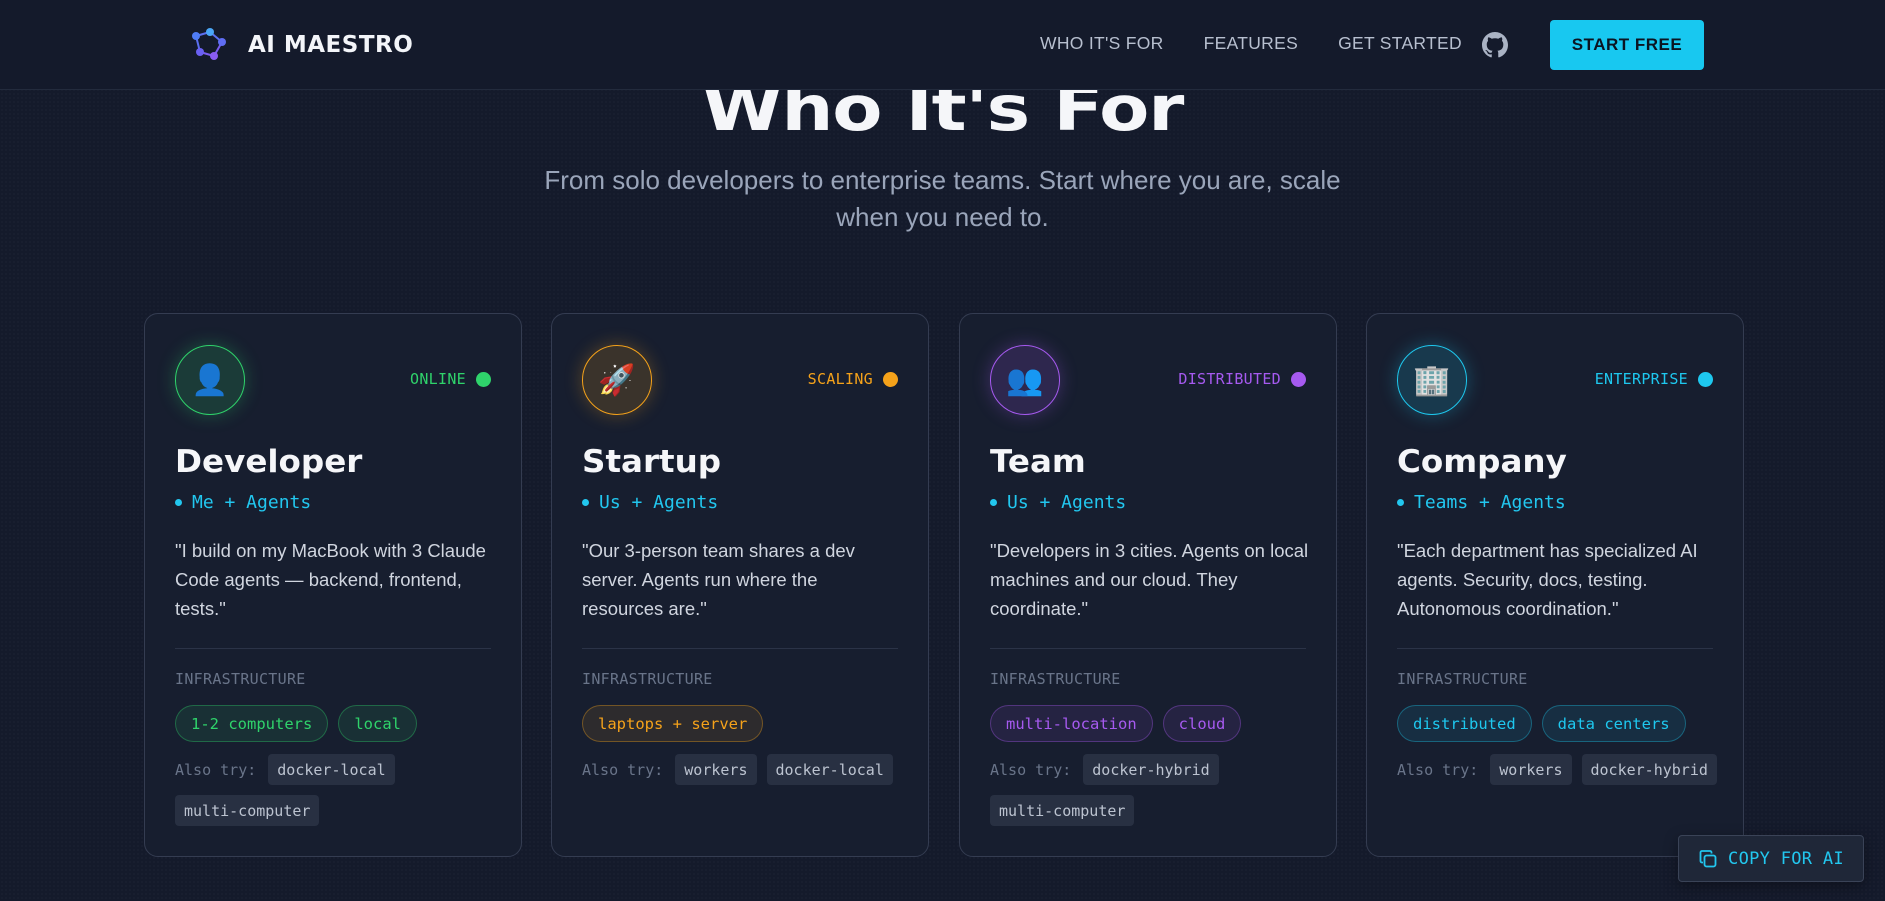 The width and height of the screenshot is (1885, 901). What do you see at coordinates (252, 502) in the screenshot?
I see `tagline-text: Me + Agents` at bounding box center [252, 502].